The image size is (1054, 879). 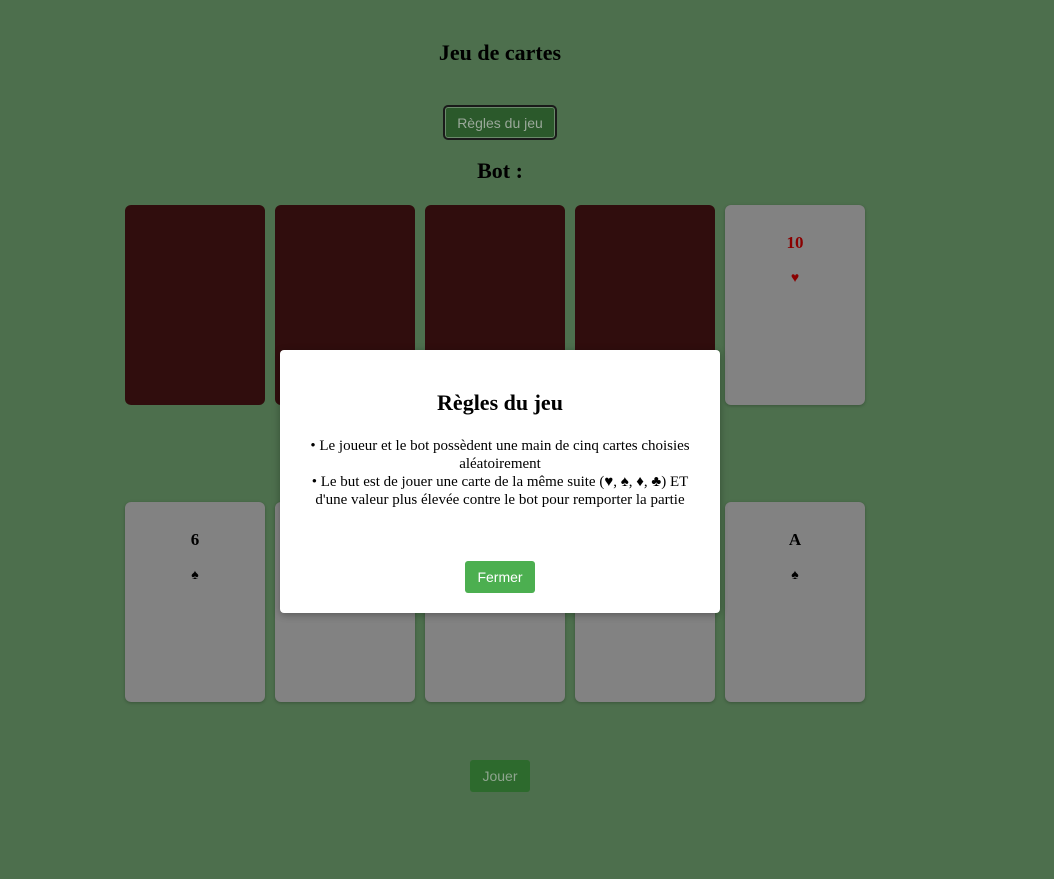 I want to click on rules-button: Règles du jeu, so click(x=500, y=122).